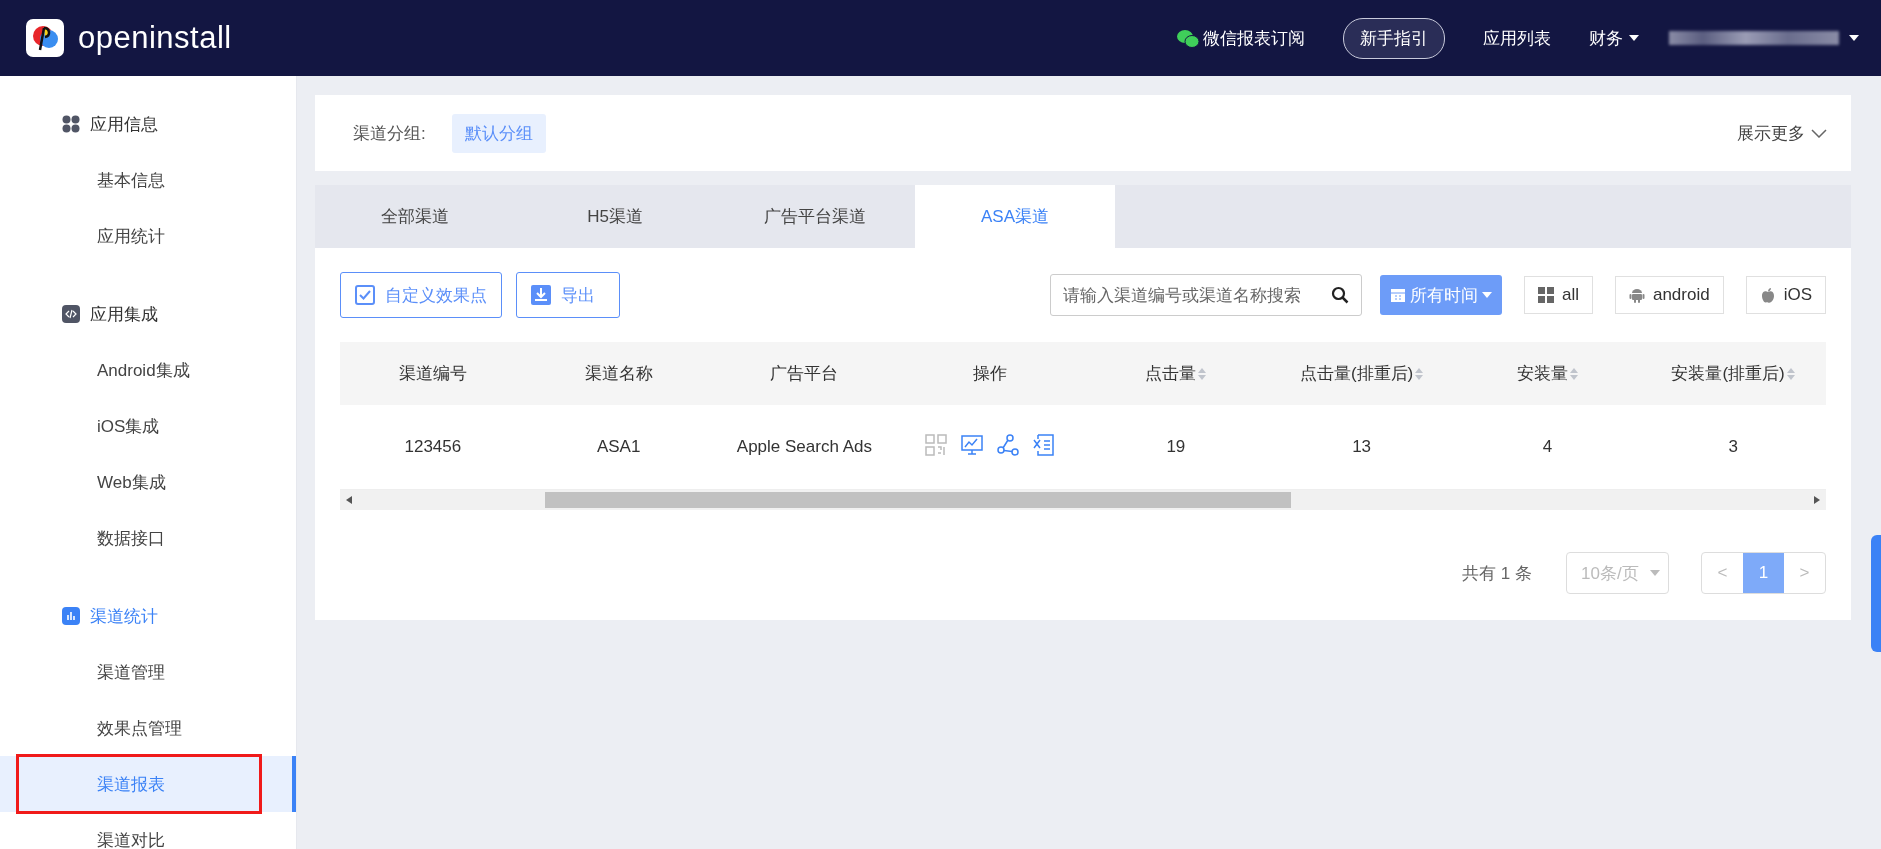 The height and width of the screenshot is (849, 1881). I want to click on sidebar-item: 渠道管理, so click(148, 672).